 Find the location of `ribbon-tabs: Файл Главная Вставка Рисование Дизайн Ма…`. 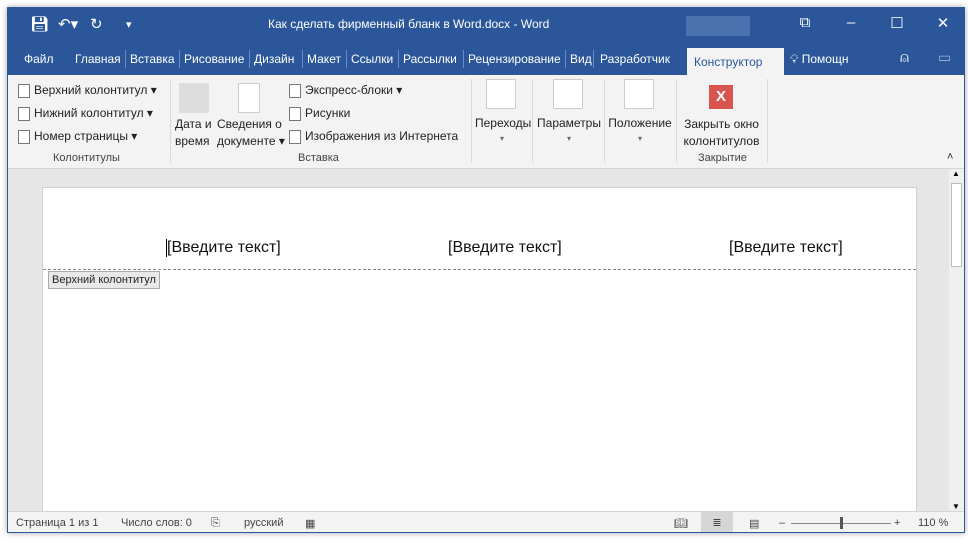

ribbon-tabs: Файл Главная Вставка Рисование Дизайн Ма… is located at coordinates (486, 58).